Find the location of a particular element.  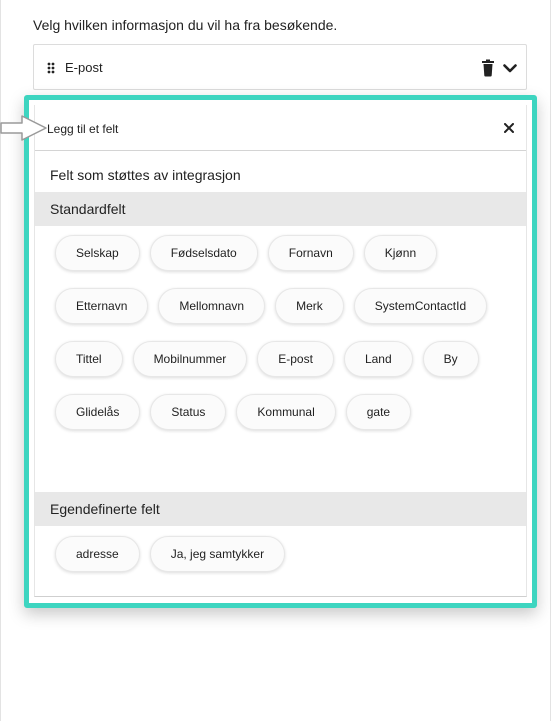

standard-field-chip: Glidelås is located at coordinates (98, 412).